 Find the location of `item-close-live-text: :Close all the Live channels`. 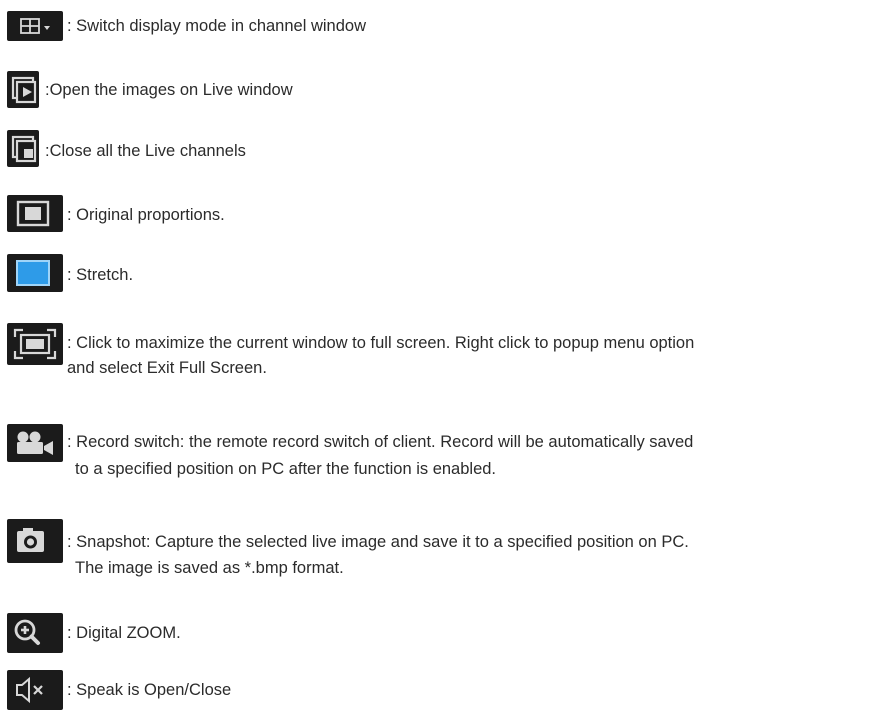

item-close-live-text: :Close all the Live channels is located at coordinates (145, 151).